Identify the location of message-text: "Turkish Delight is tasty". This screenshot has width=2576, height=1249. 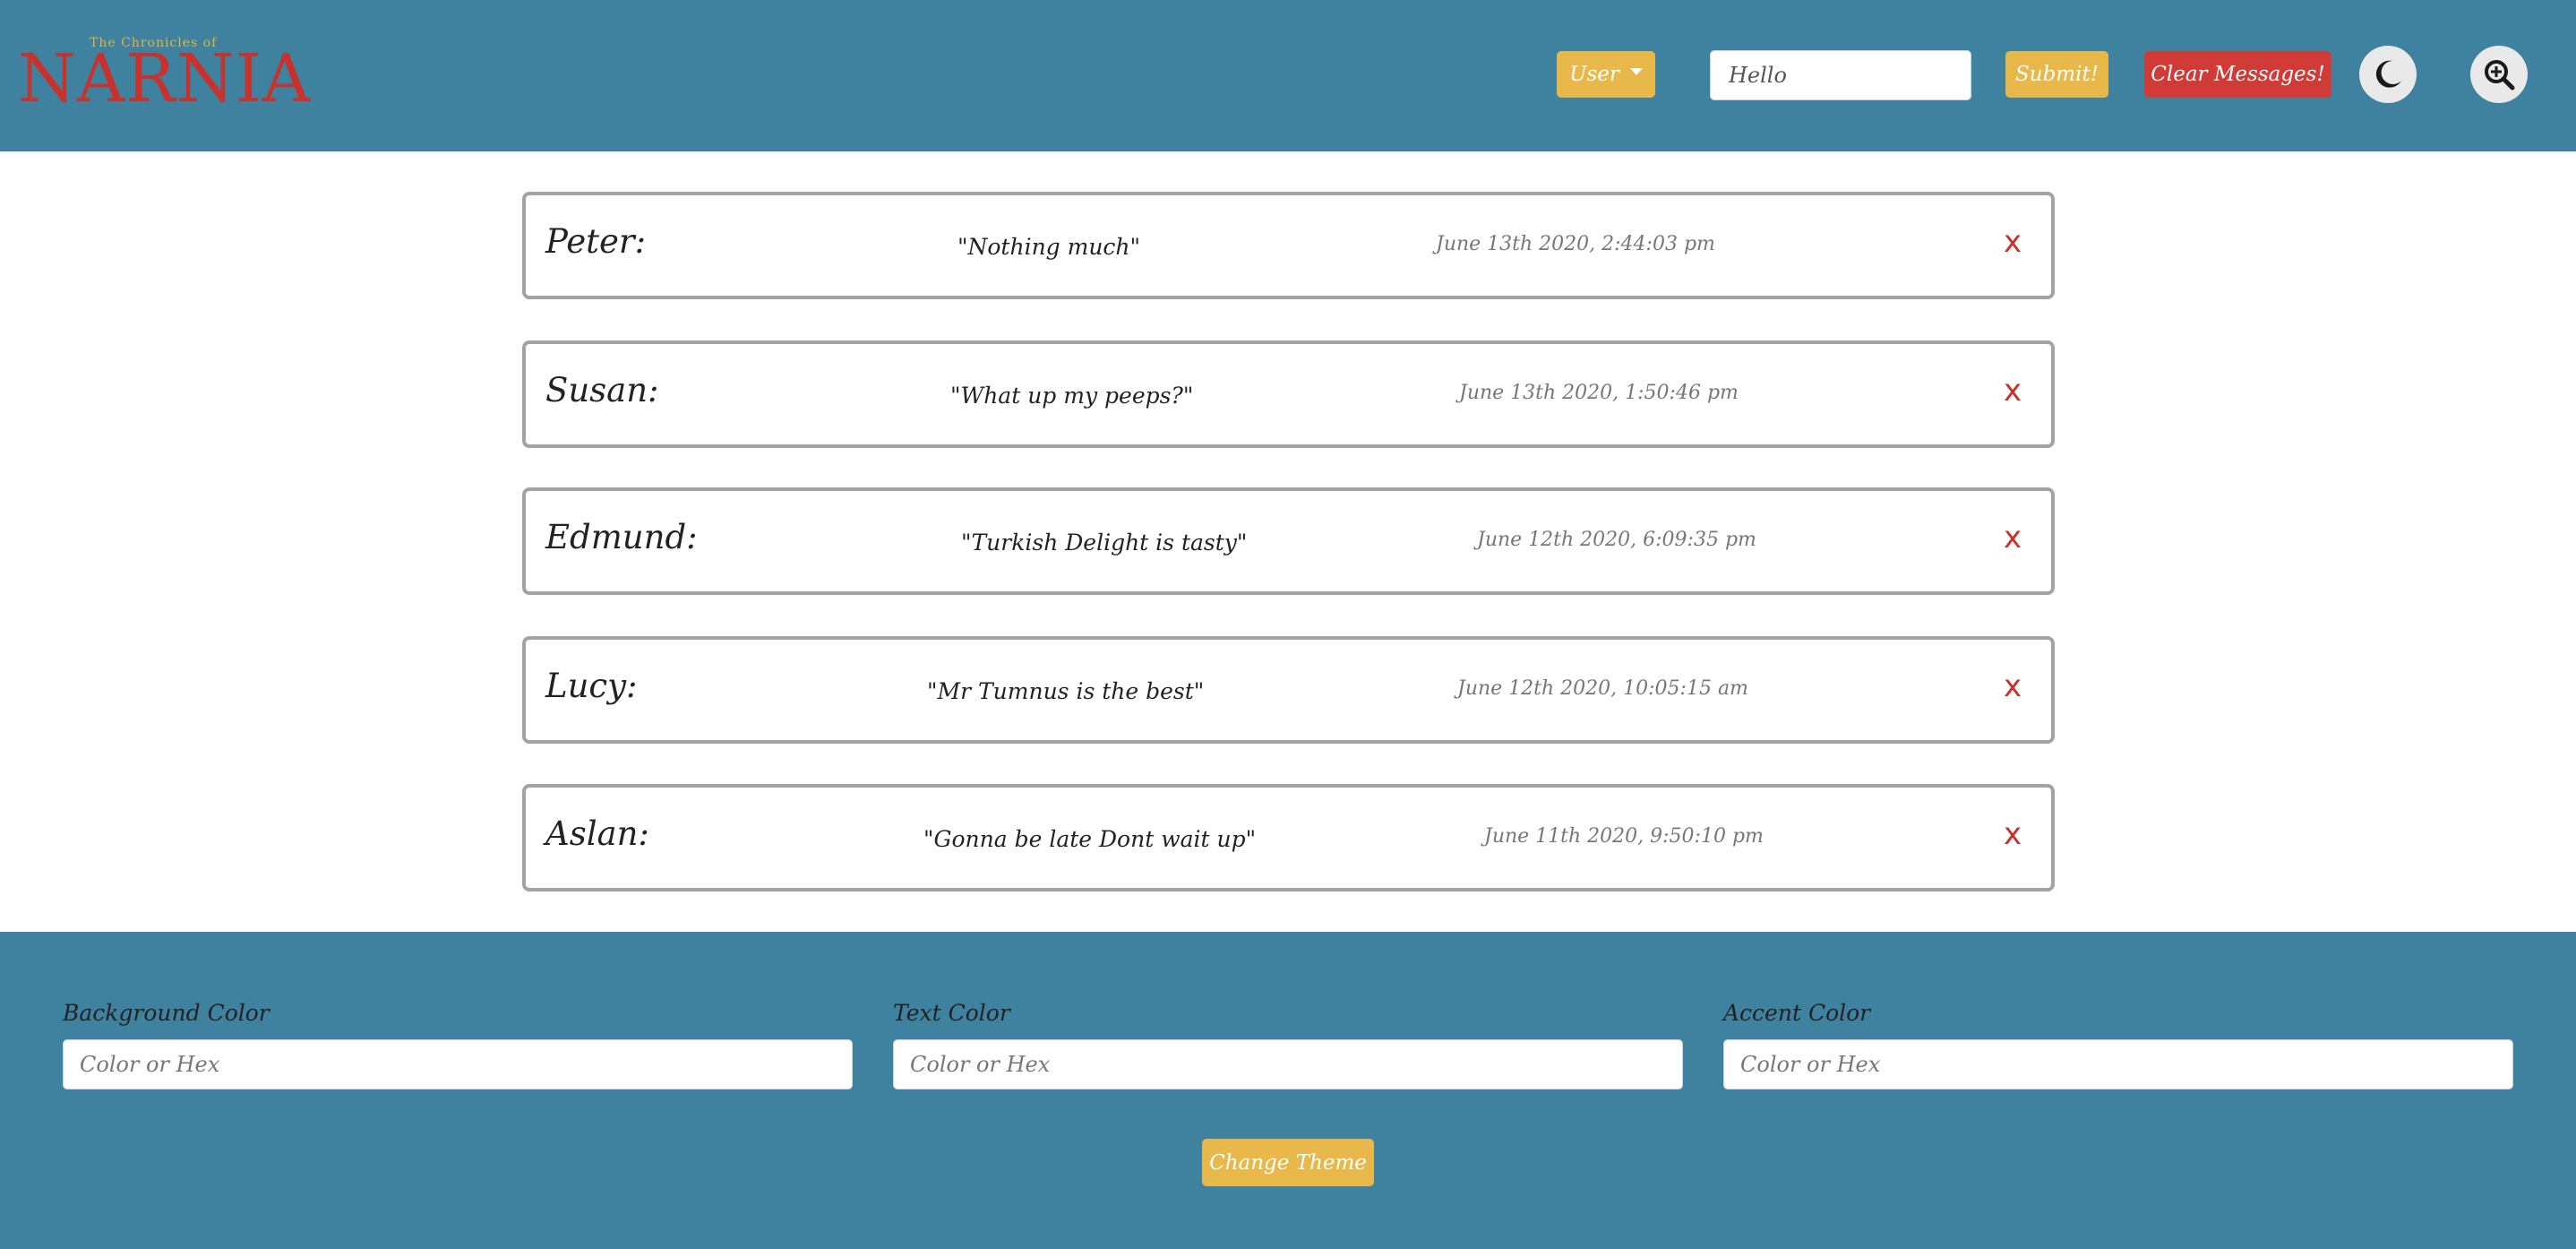
(1104, 543).